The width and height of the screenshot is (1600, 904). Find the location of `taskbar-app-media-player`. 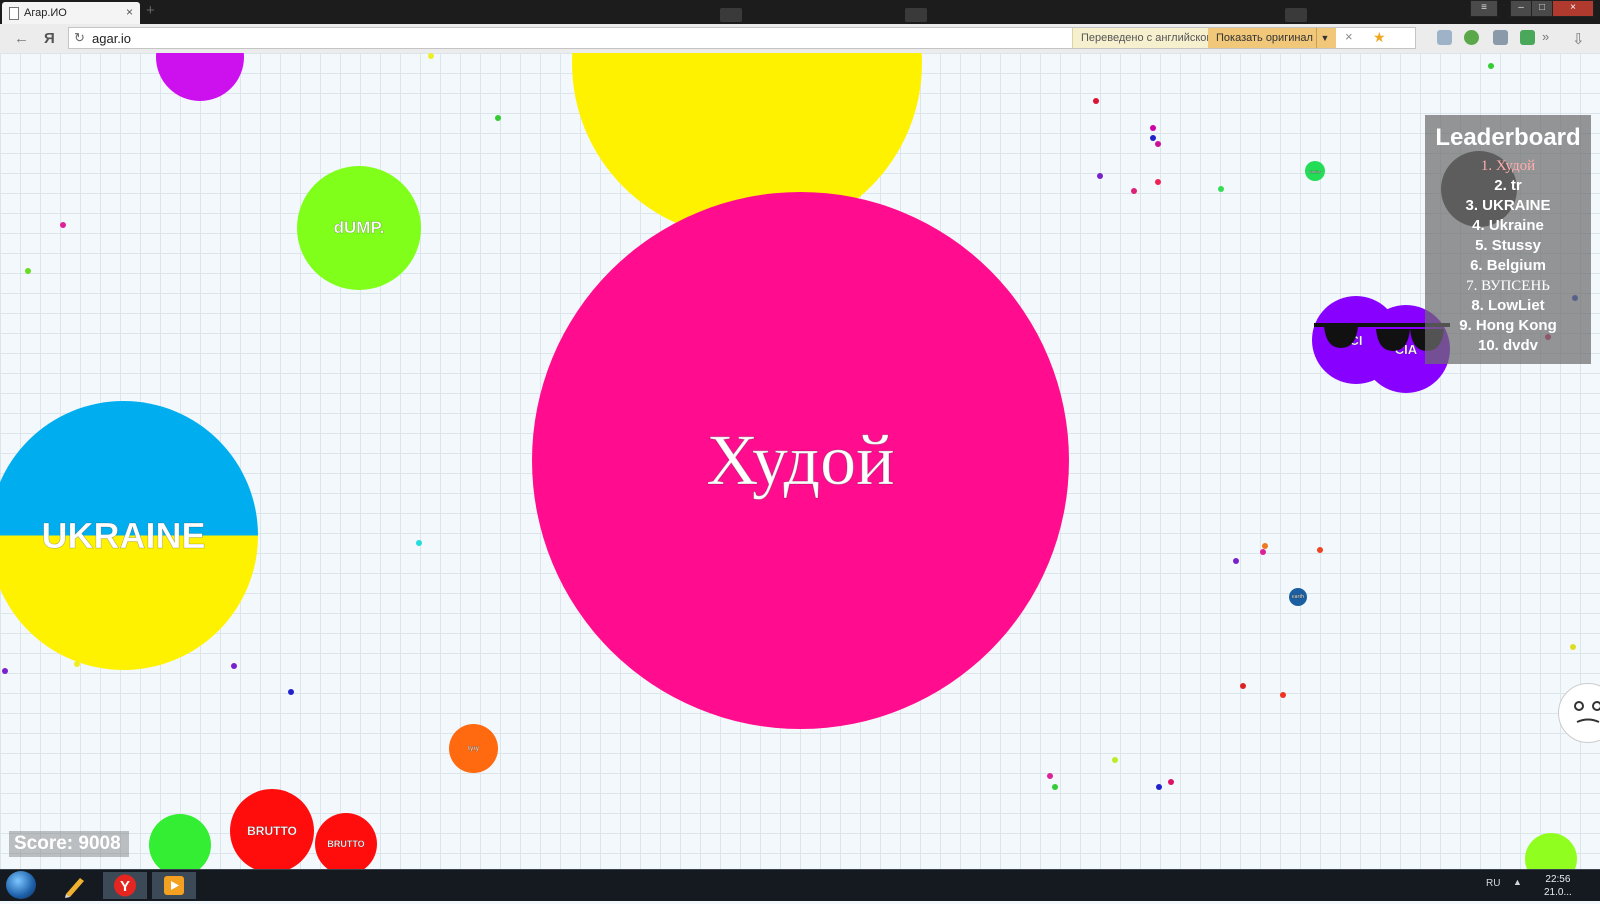

taskbar-app-media-player is located at coordinates (174, 885).